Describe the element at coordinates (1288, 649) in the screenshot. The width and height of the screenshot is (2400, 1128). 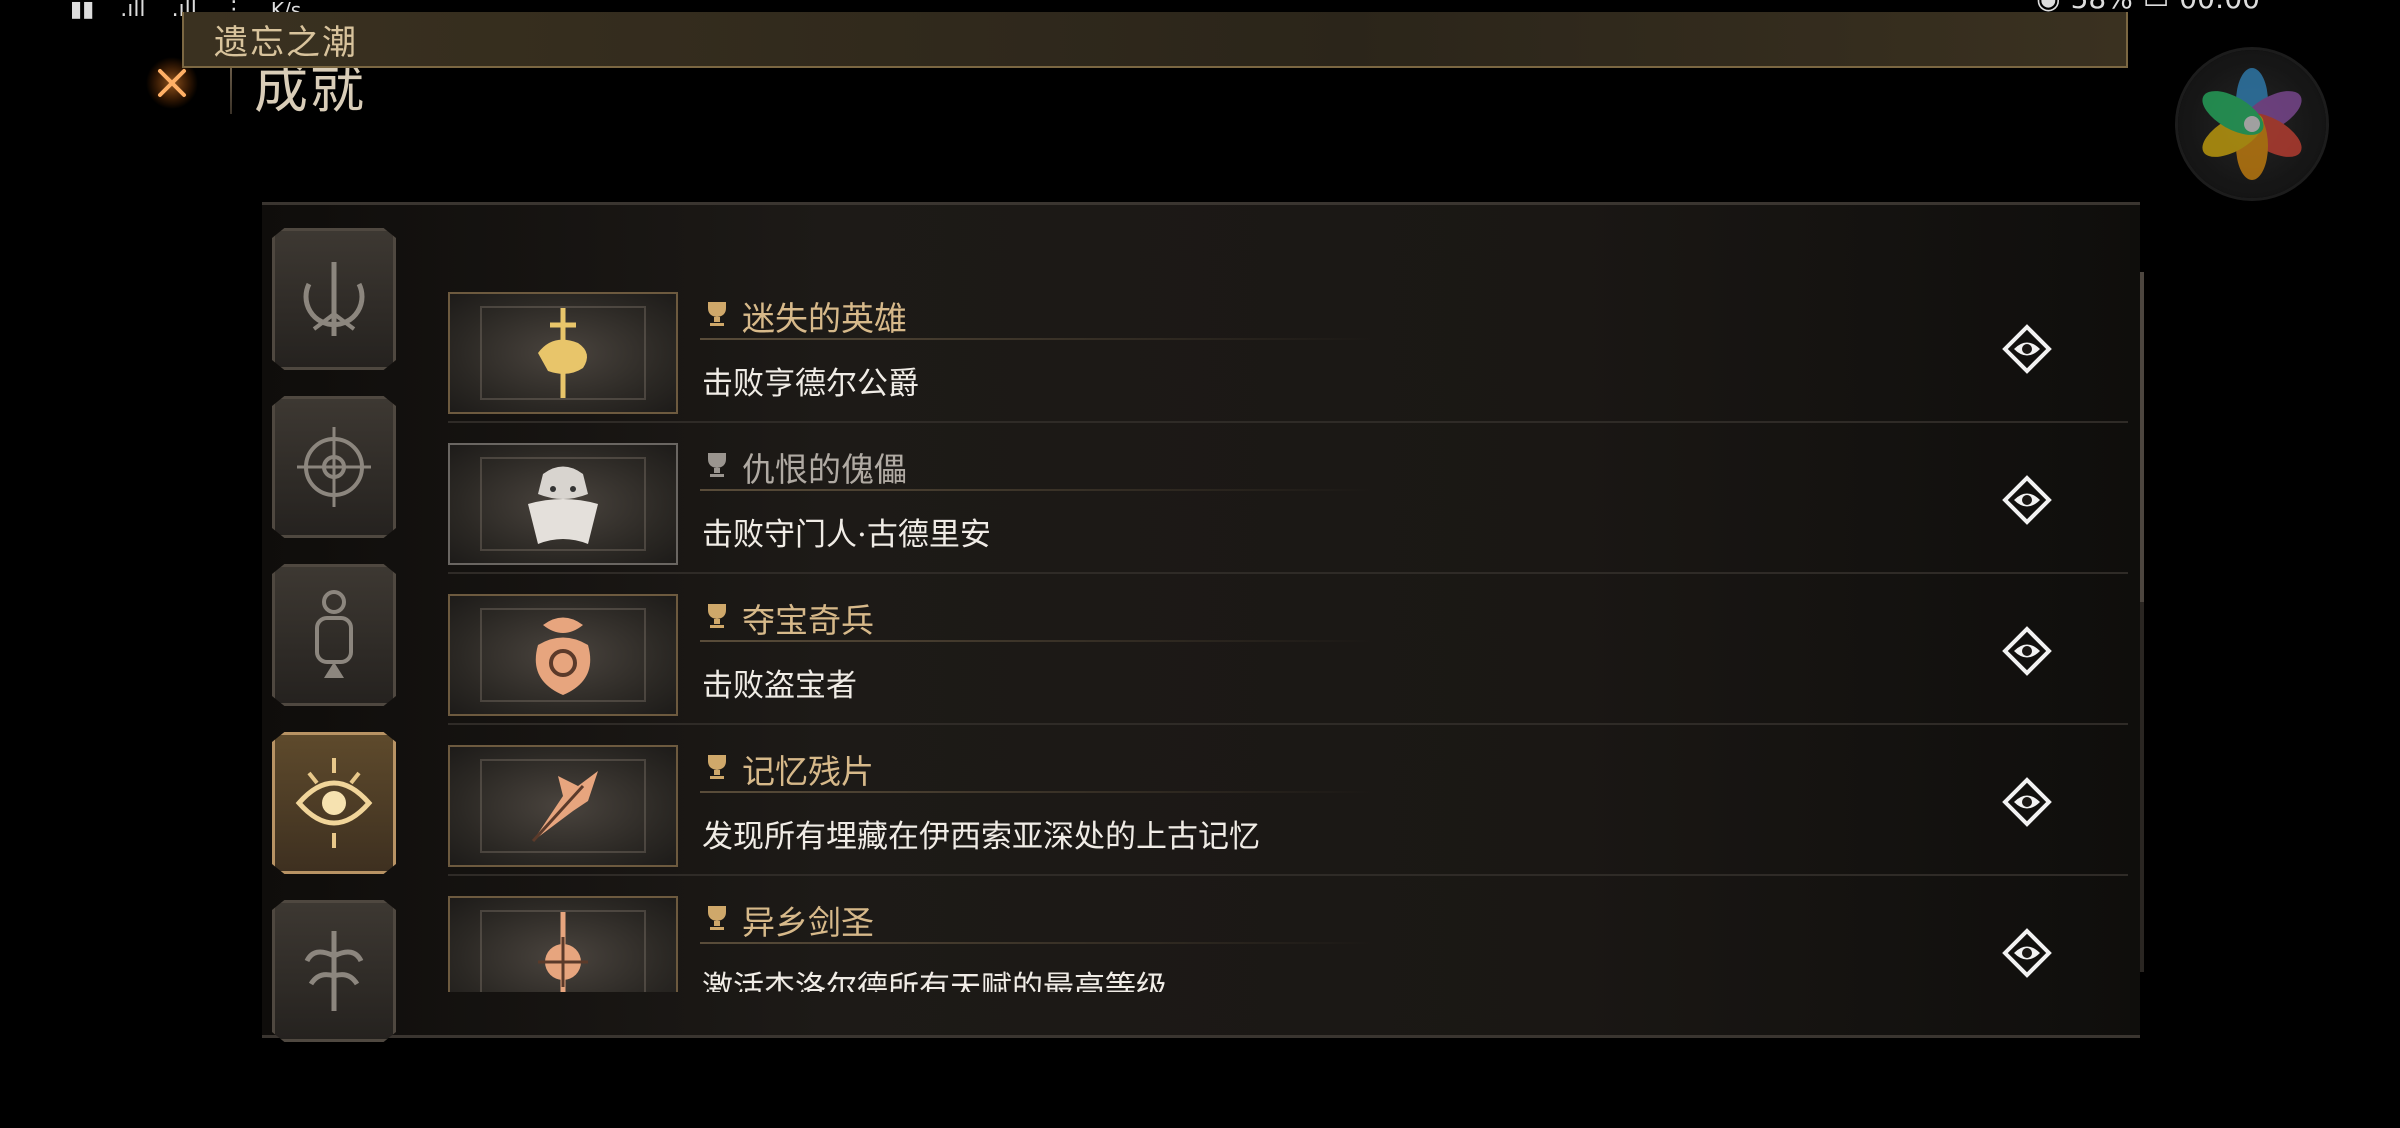
I see `achievement-row: 夺宝奇兵 击败盗宝者` at that location.